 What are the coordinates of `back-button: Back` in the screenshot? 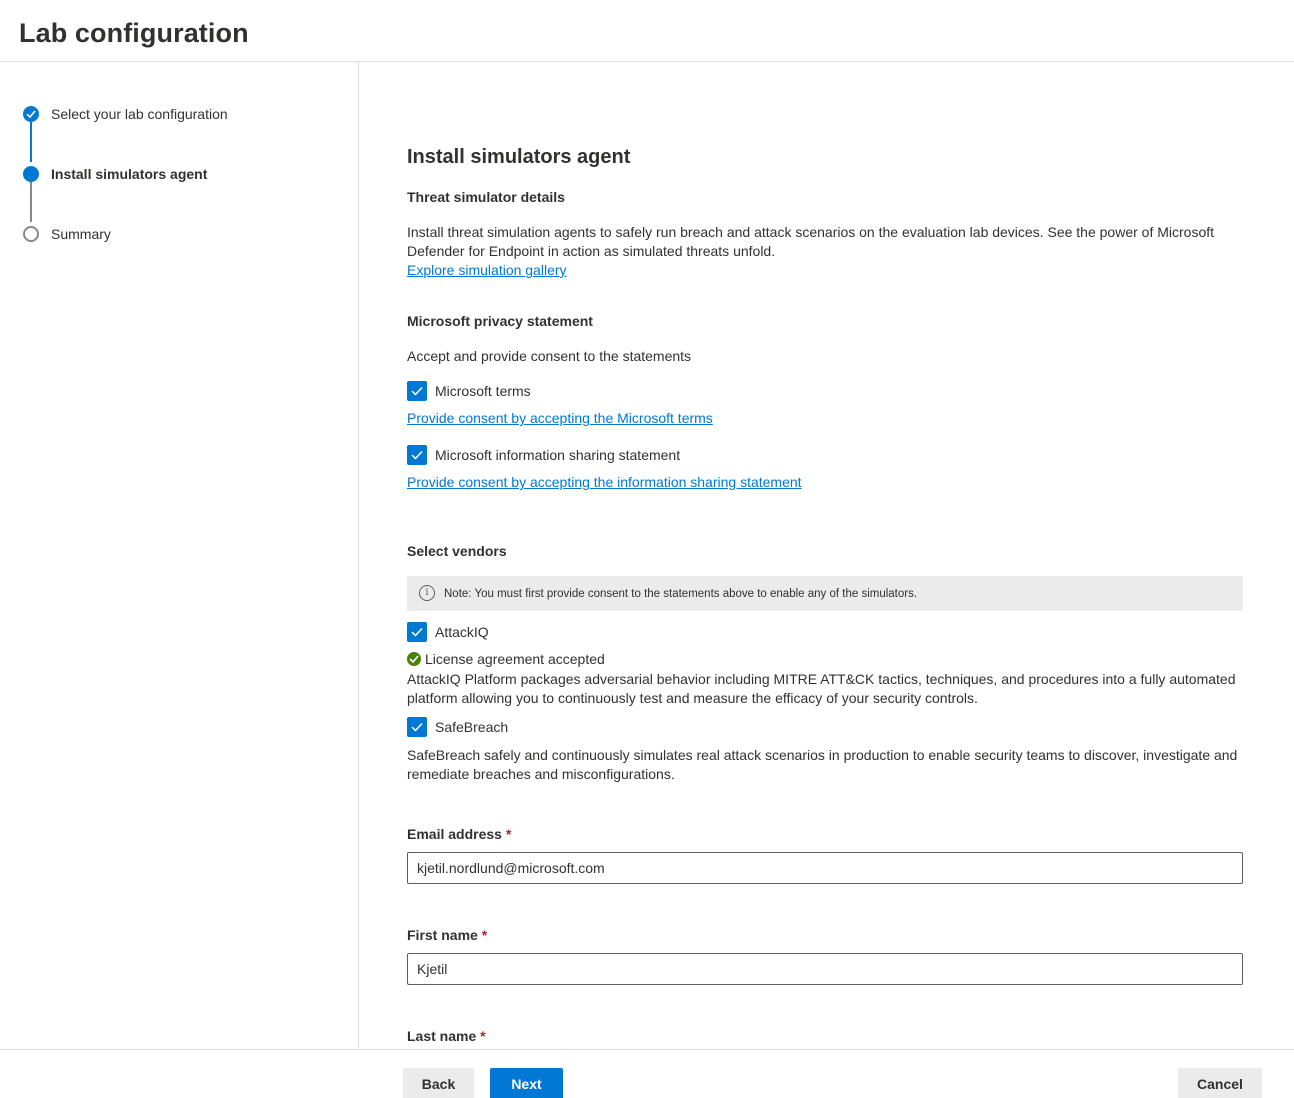 It's located at (438, 1083).